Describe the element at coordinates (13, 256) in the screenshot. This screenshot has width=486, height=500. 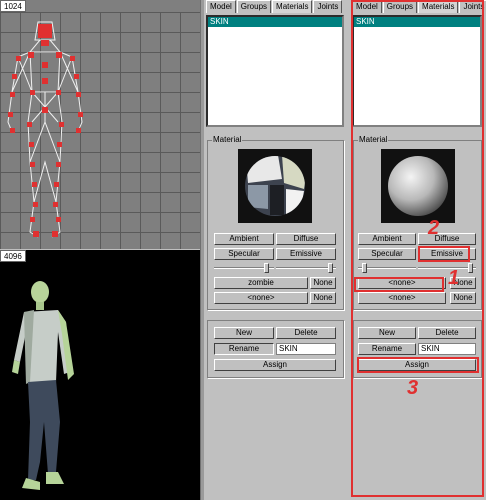
I see `viewport-zoom-label: 4096` at that location.